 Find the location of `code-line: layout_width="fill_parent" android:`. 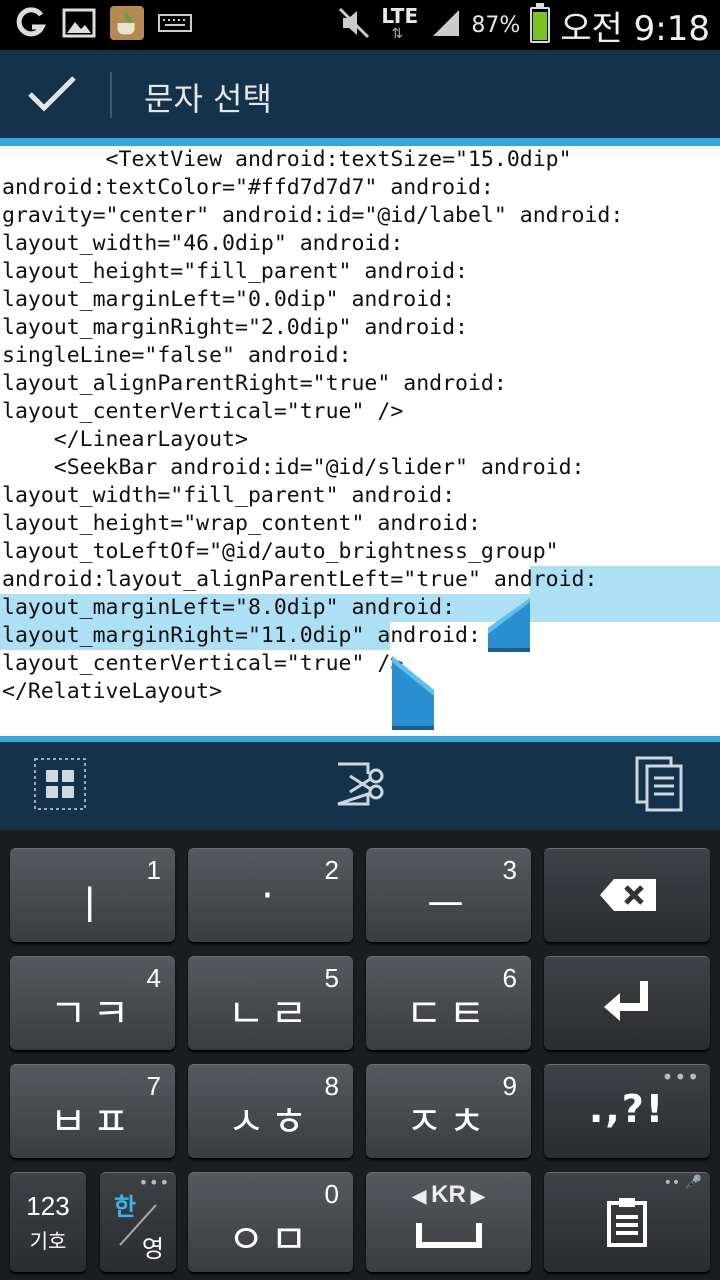

code-line: layout_width="fill_parent" android: is located at coordinates (229, 495).